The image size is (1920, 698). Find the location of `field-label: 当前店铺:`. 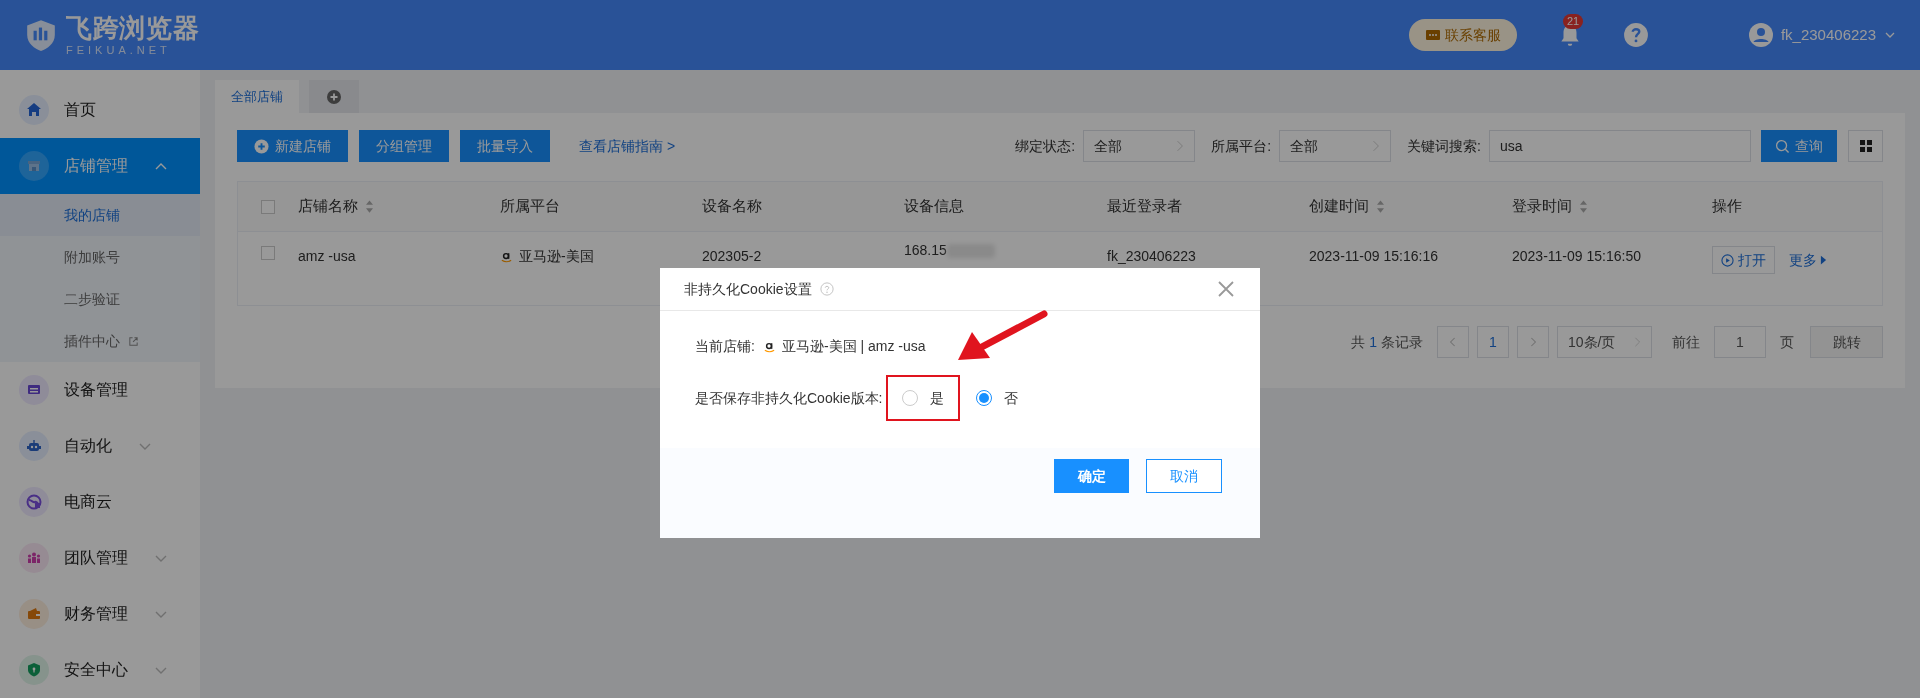

field-label: 当前店铺: is located at coordinates (725, 346).